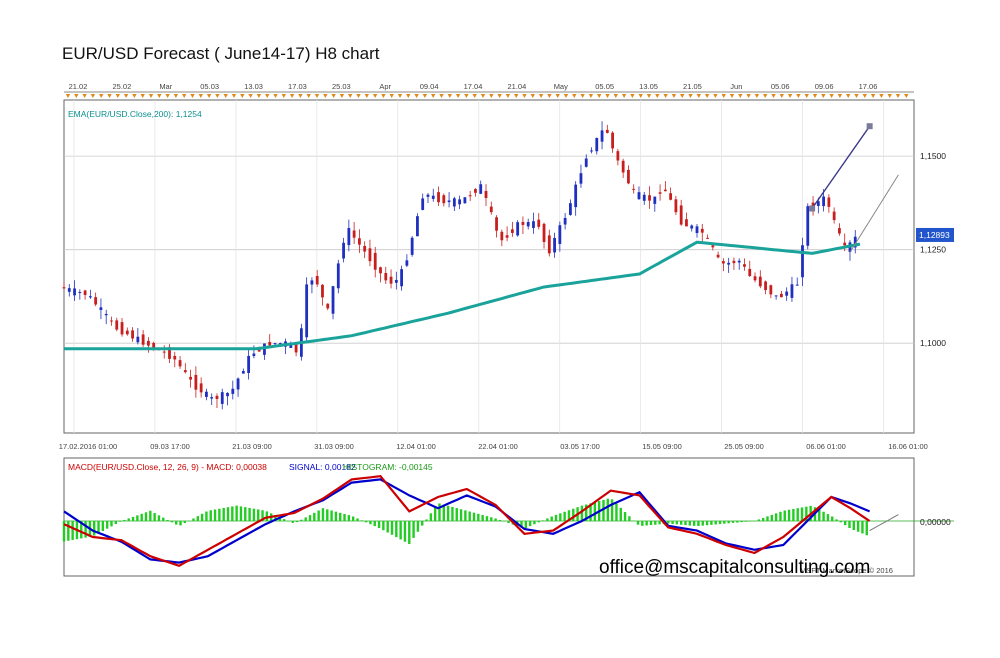  What do you see at coordinates (734, 567) in the screenshot?
I see `contact-email: office@mscapitalconsulting.com` at bounding box center [734, 567].